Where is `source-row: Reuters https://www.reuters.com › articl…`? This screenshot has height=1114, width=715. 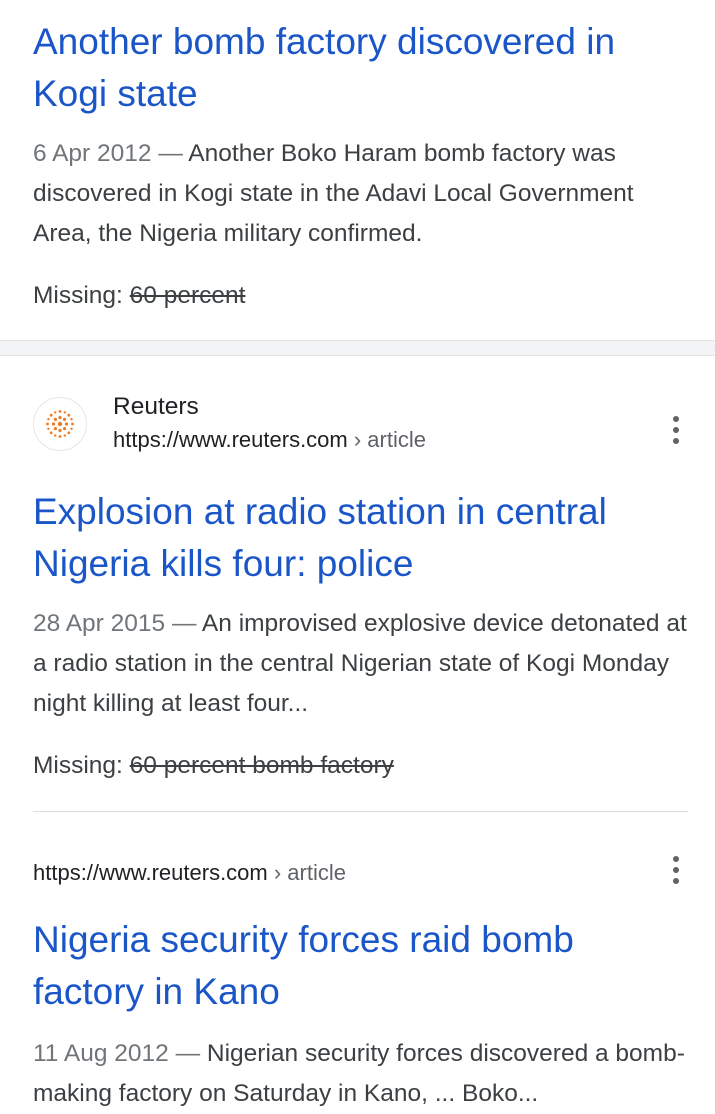 source-row: Reuters https://www.reuters.com › articl… is located at coordinates (358, 422).